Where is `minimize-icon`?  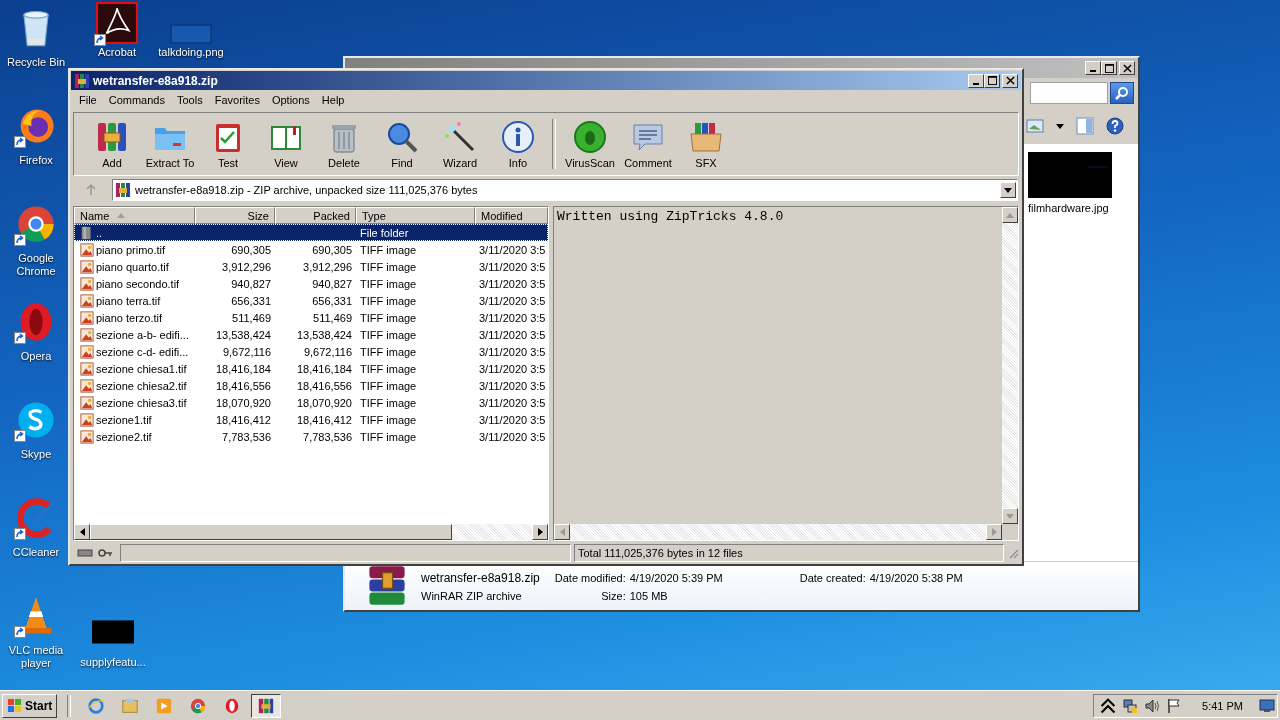
minimize-icon is located at coordinates (1093, 71).